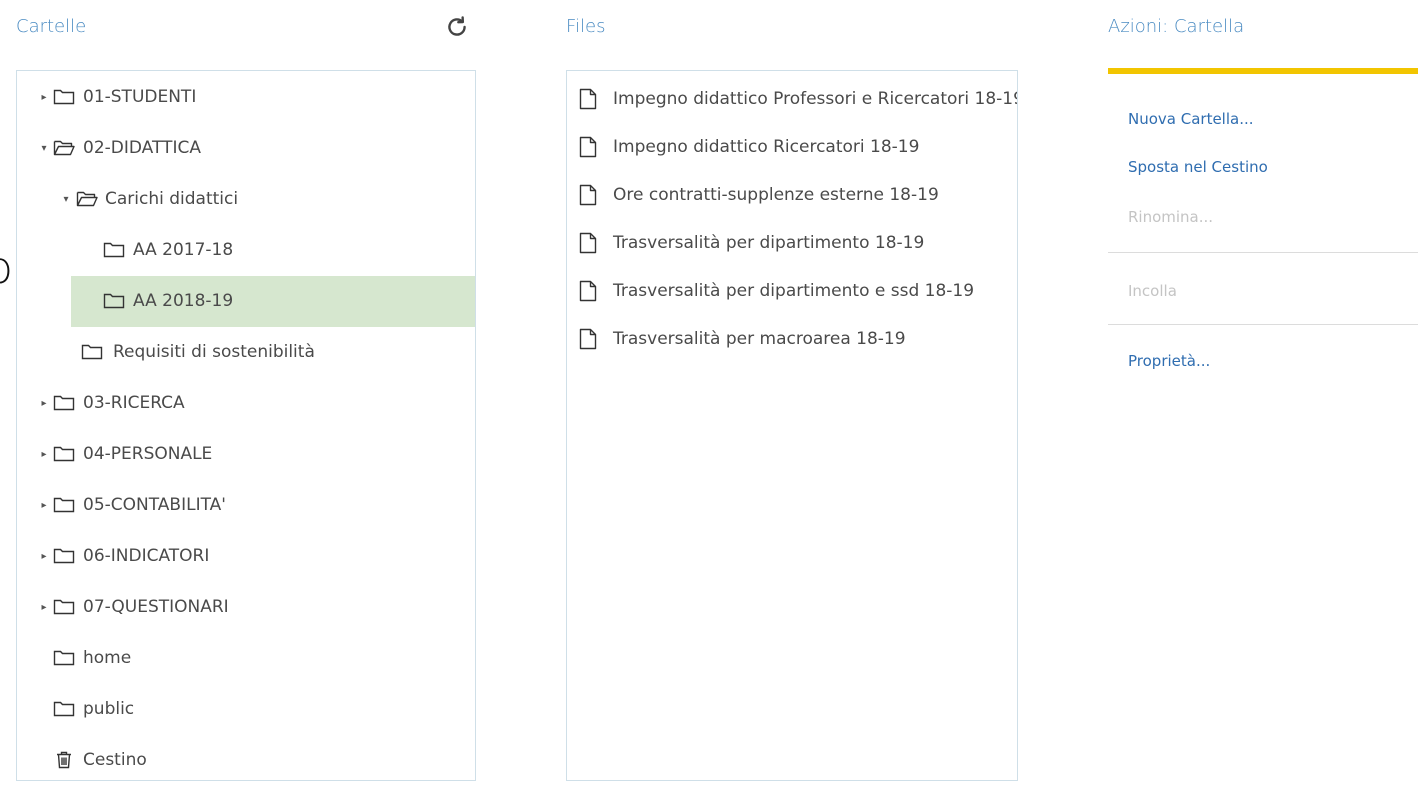 This screenshot has width=1418, height=786. Describe the element at coordinates (172, 199) in the screenshot. I see `tree-item-label: Carichi didattici` at that location.